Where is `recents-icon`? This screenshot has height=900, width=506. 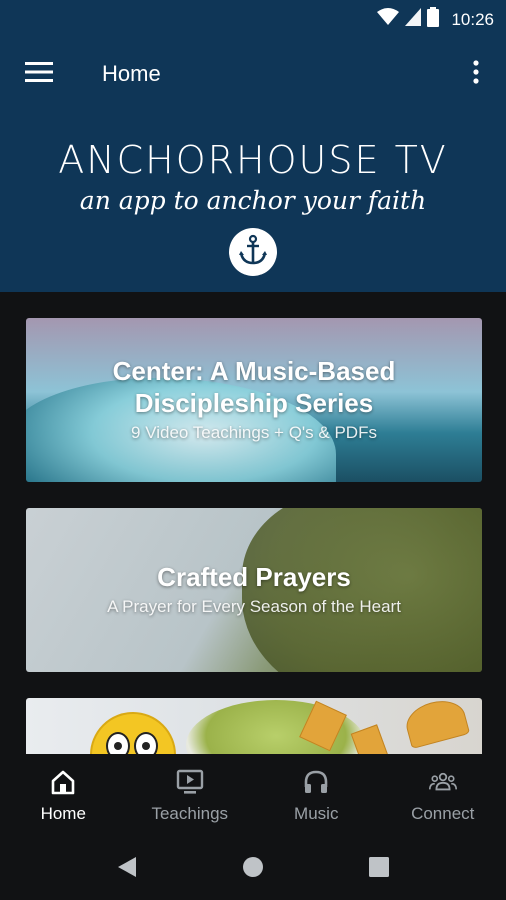
recents-icon is located at coordinates (379, 869).